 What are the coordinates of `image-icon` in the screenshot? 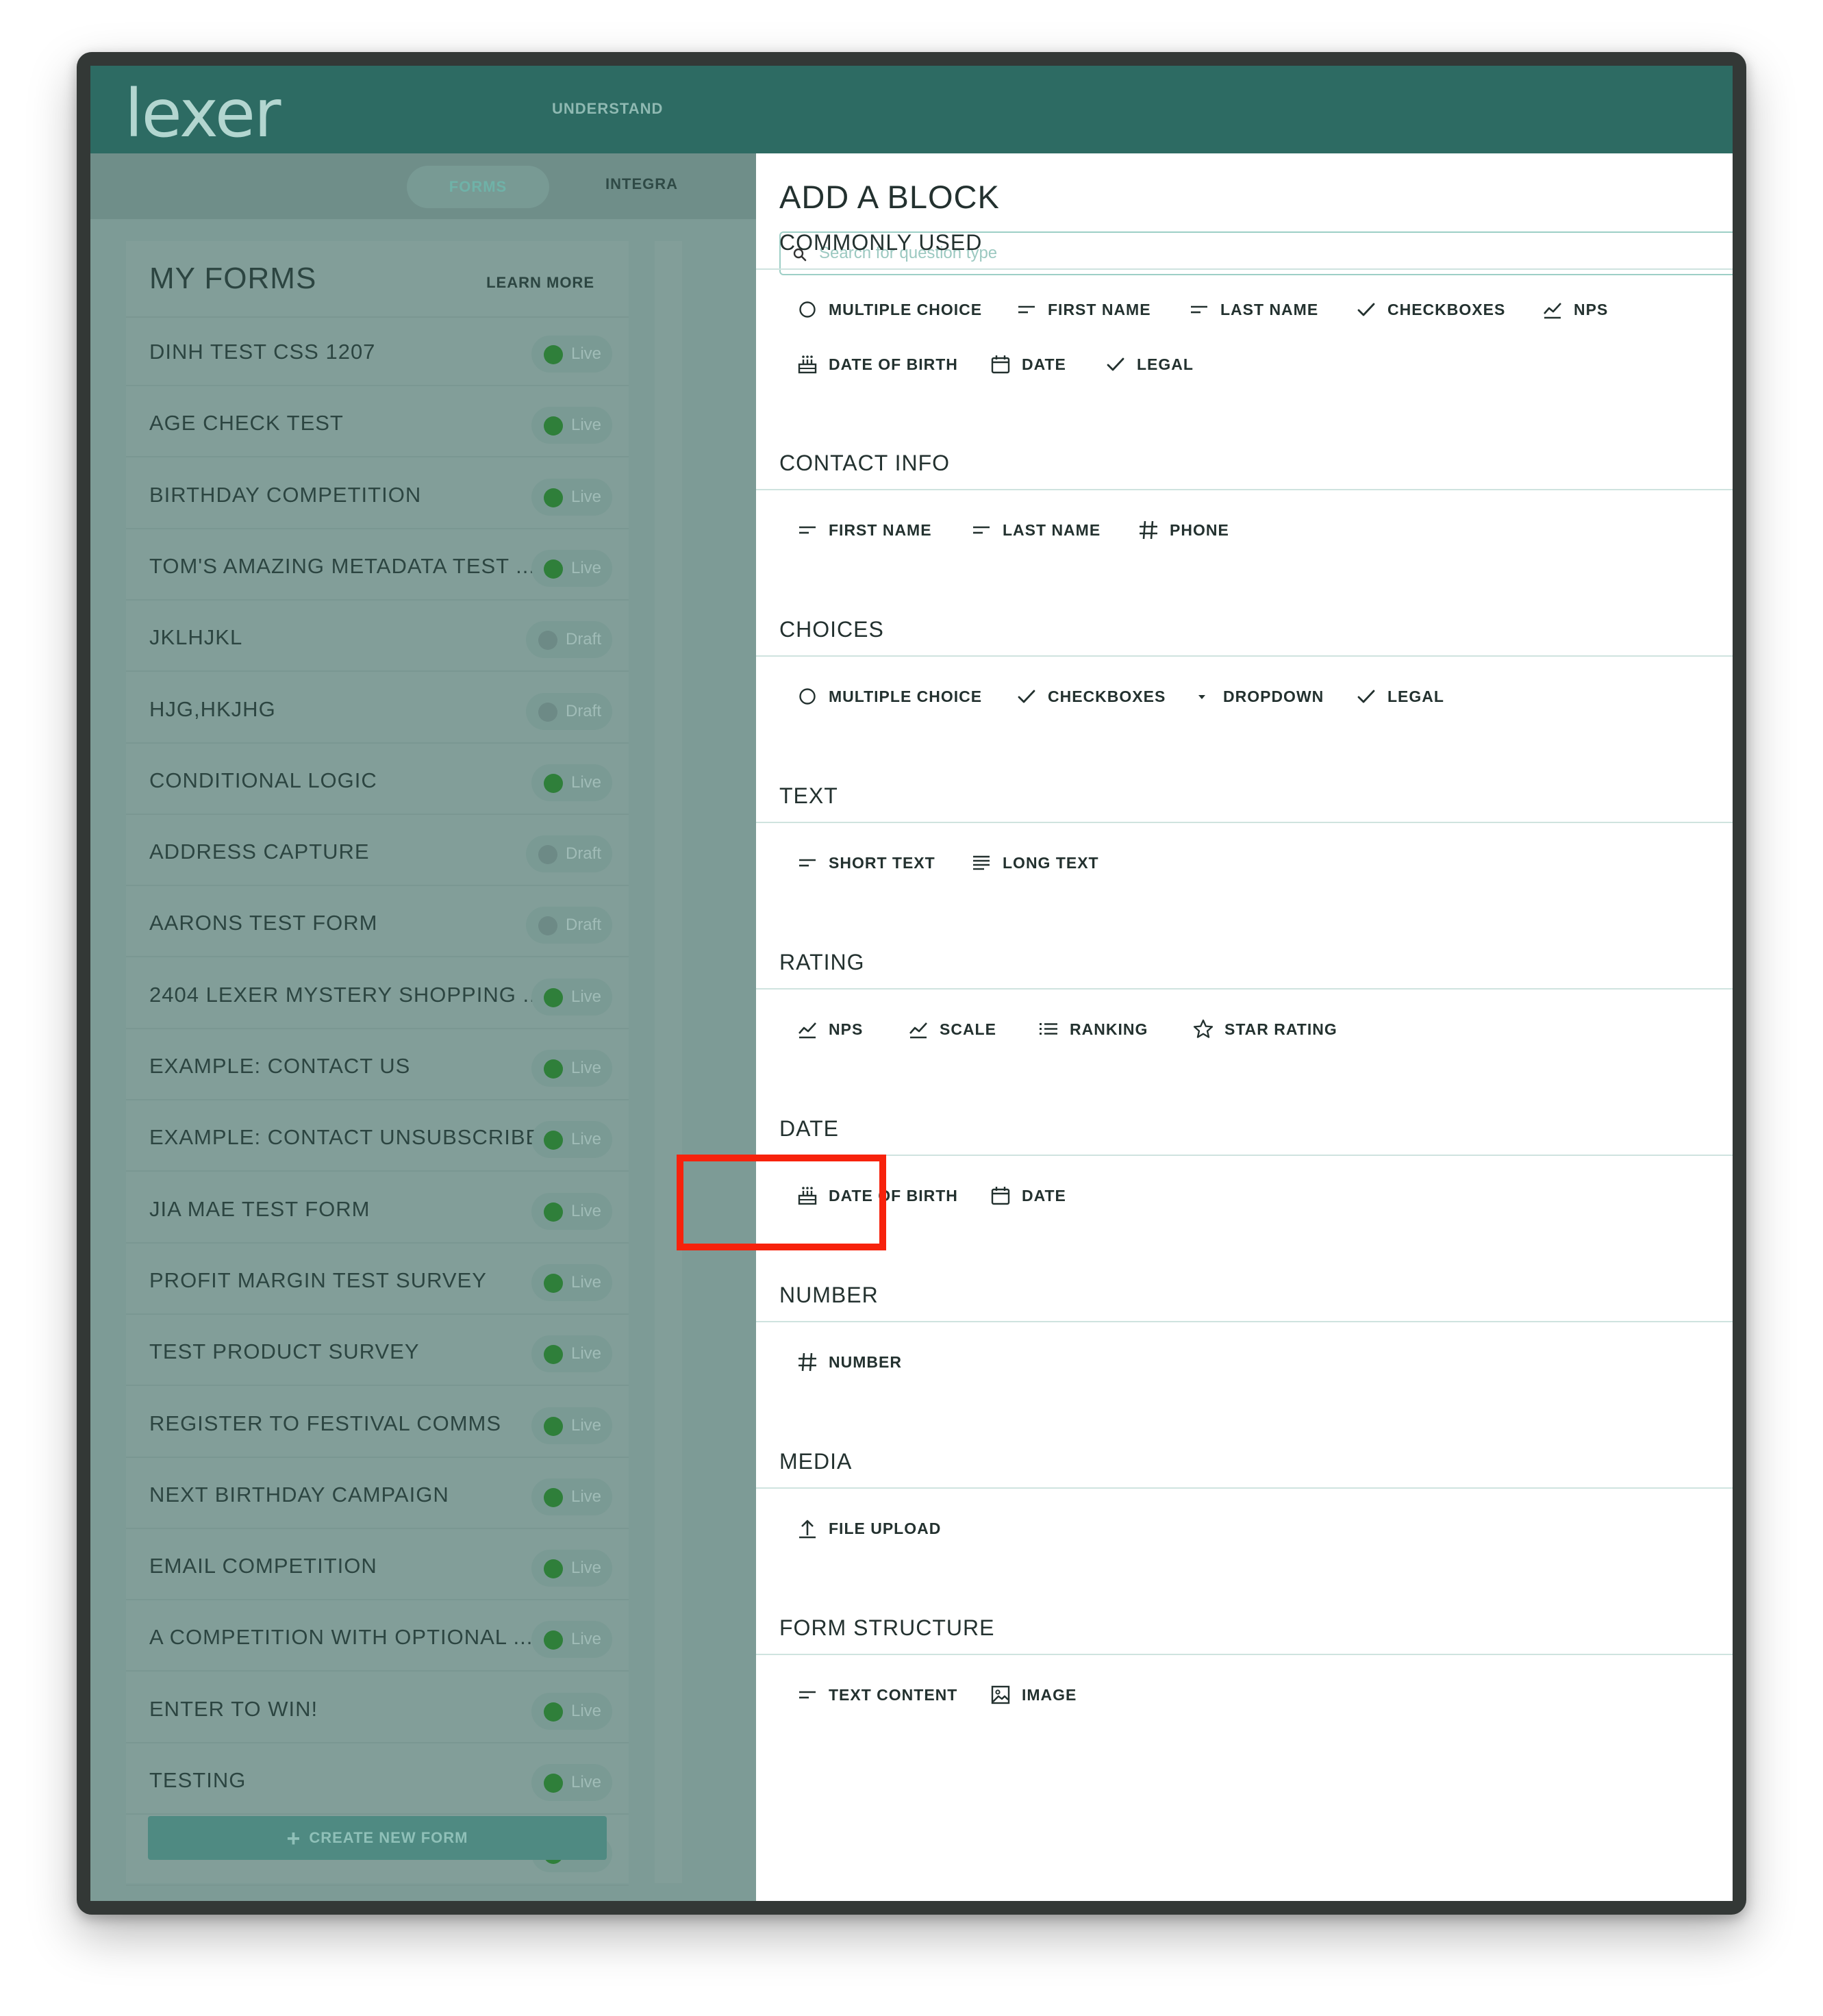 It's located at (1001, 1694).